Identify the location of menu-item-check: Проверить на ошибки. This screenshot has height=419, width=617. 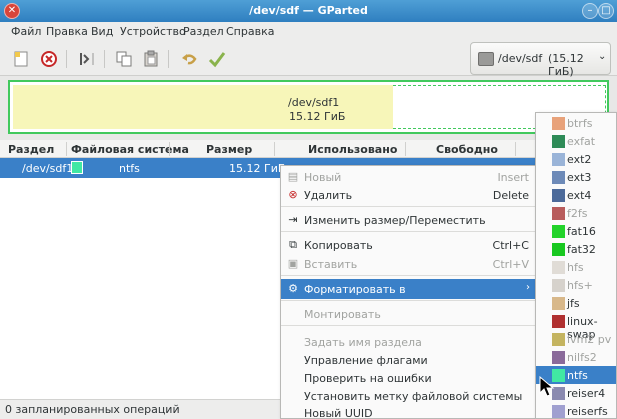
(409, 378).